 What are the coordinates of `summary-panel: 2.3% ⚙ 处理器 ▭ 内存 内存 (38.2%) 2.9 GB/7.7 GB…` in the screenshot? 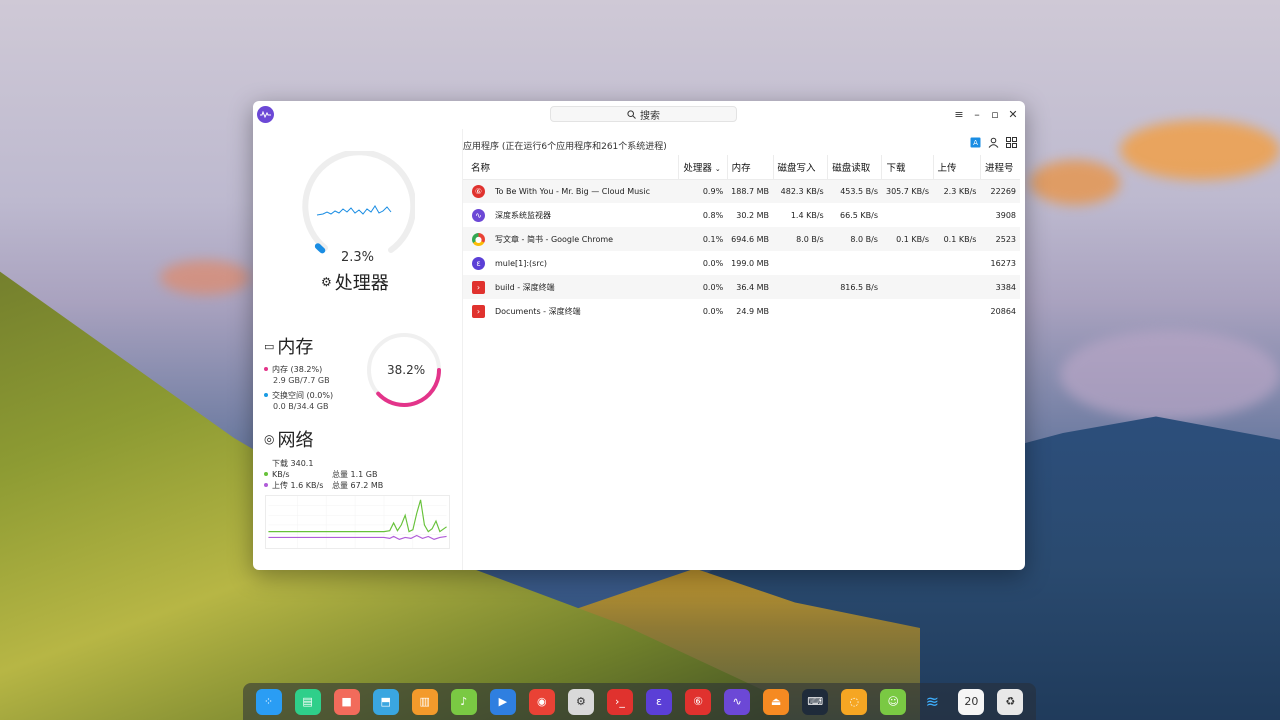 It's located at (357, 349).